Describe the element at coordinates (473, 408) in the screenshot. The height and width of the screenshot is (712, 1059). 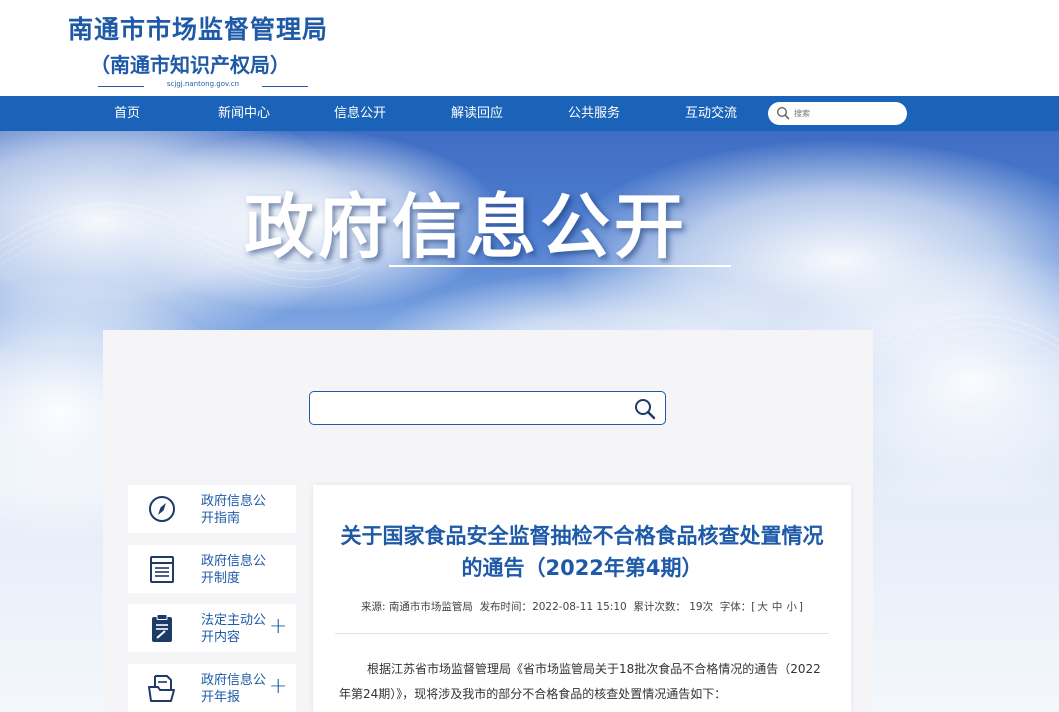
I see `info-search-input` at that location.